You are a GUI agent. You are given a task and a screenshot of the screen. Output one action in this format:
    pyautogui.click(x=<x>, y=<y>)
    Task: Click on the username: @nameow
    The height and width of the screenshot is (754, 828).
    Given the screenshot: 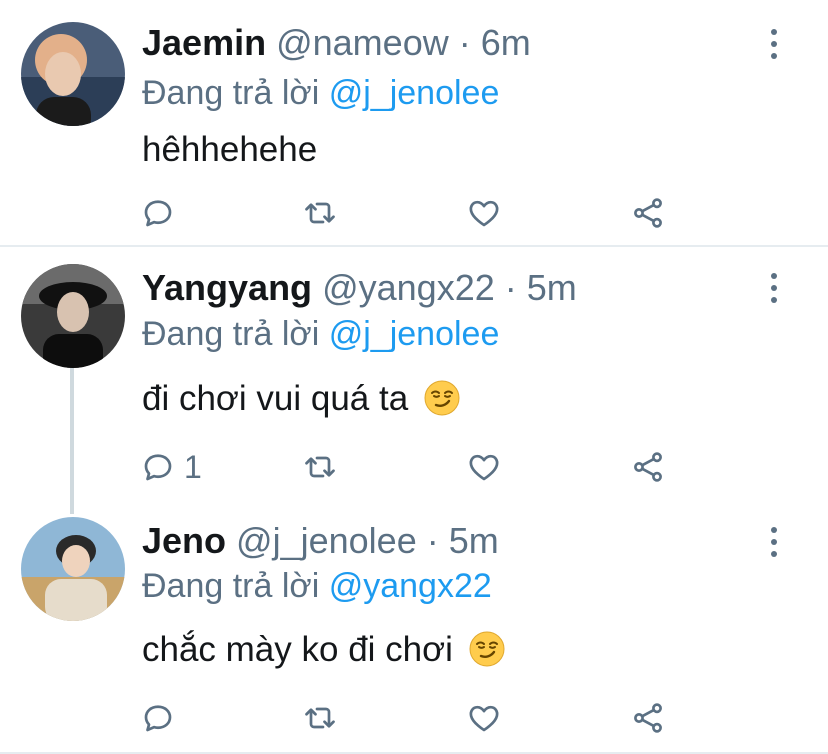 What is the action you would take?
    pyautogui.click(x=362, y=42)
    